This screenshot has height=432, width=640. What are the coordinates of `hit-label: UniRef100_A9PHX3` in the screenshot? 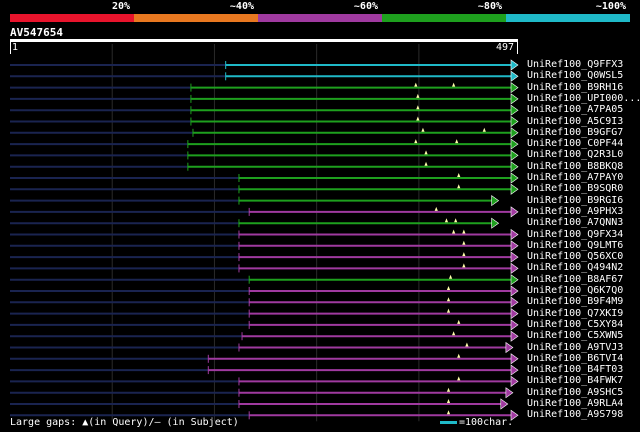 It's located at (575, 211).